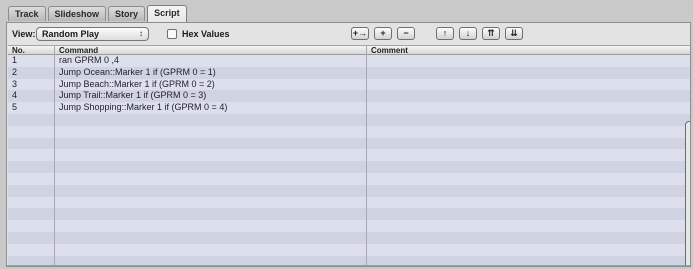  What do you see at coordinates (383, 33) in the screenshot?
I see `add-command-button: +` at bounding box center [383, 33].